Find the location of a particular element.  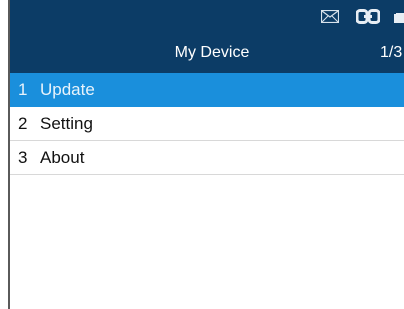

menu-item-about: 3 About is located at coordinates (207, 158).